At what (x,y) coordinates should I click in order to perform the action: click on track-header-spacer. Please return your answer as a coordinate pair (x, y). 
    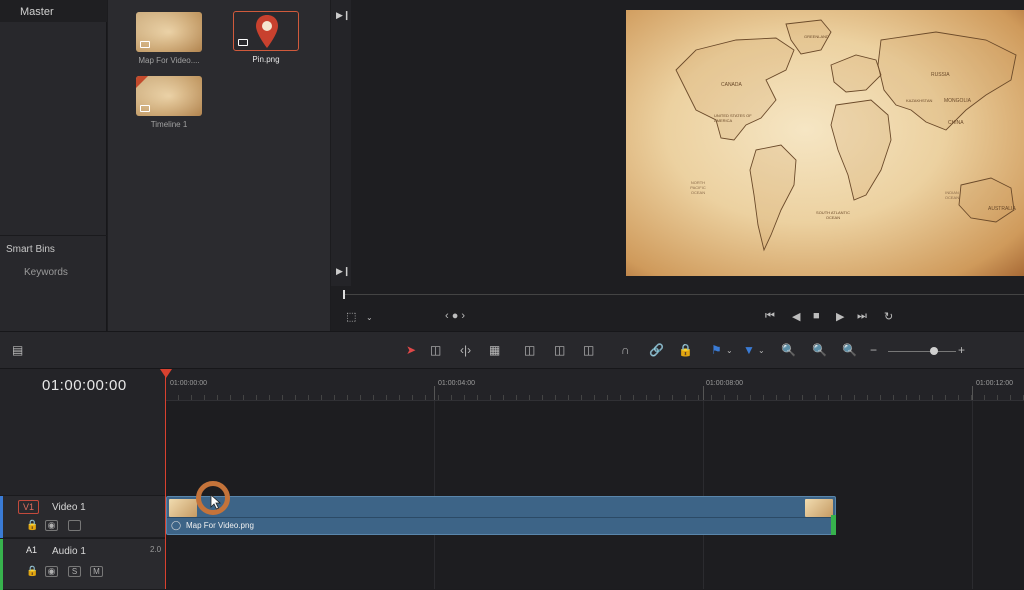
    Looking at the image, I should click on (82, 448).